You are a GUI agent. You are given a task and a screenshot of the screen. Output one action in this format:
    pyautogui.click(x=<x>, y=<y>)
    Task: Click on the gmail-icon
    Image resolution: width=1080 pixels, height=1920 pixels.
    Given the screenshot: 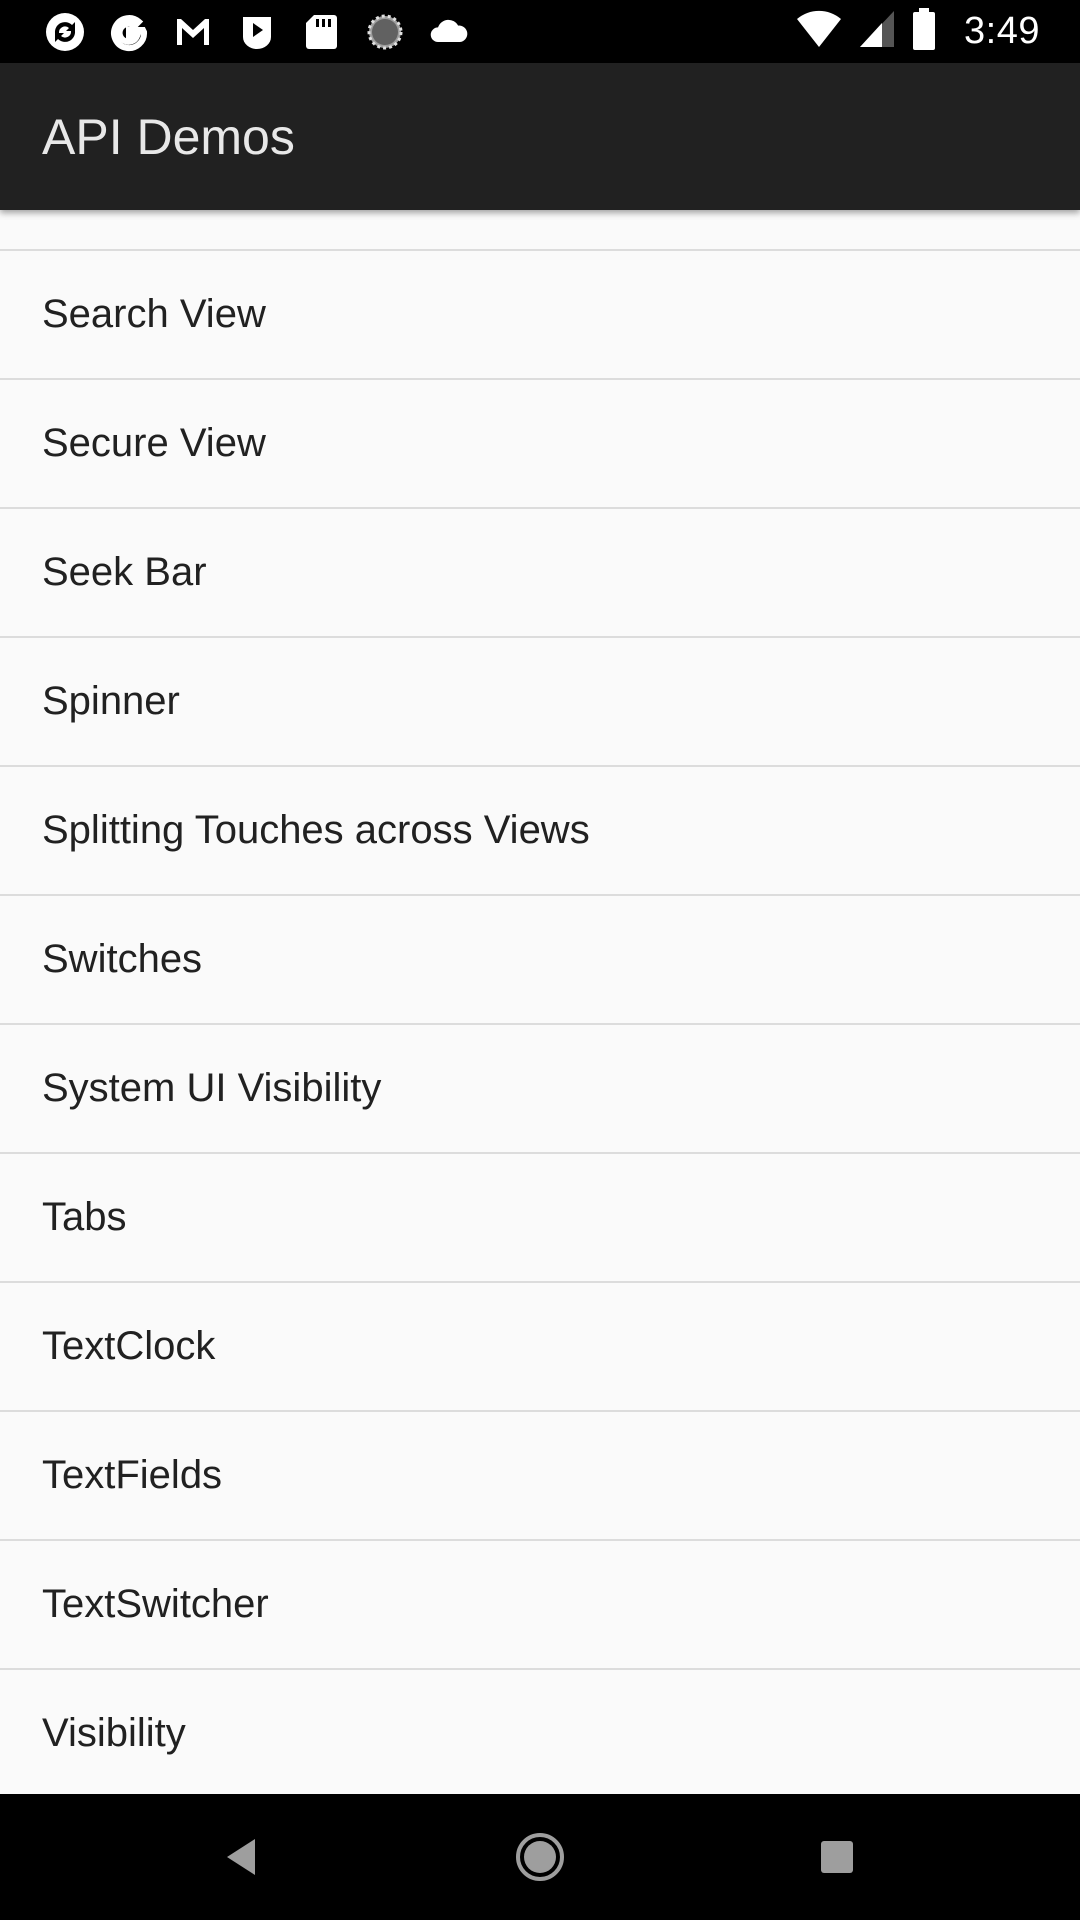 What is the action you would take?
    pyautogui.click(x=193, y=32)
    